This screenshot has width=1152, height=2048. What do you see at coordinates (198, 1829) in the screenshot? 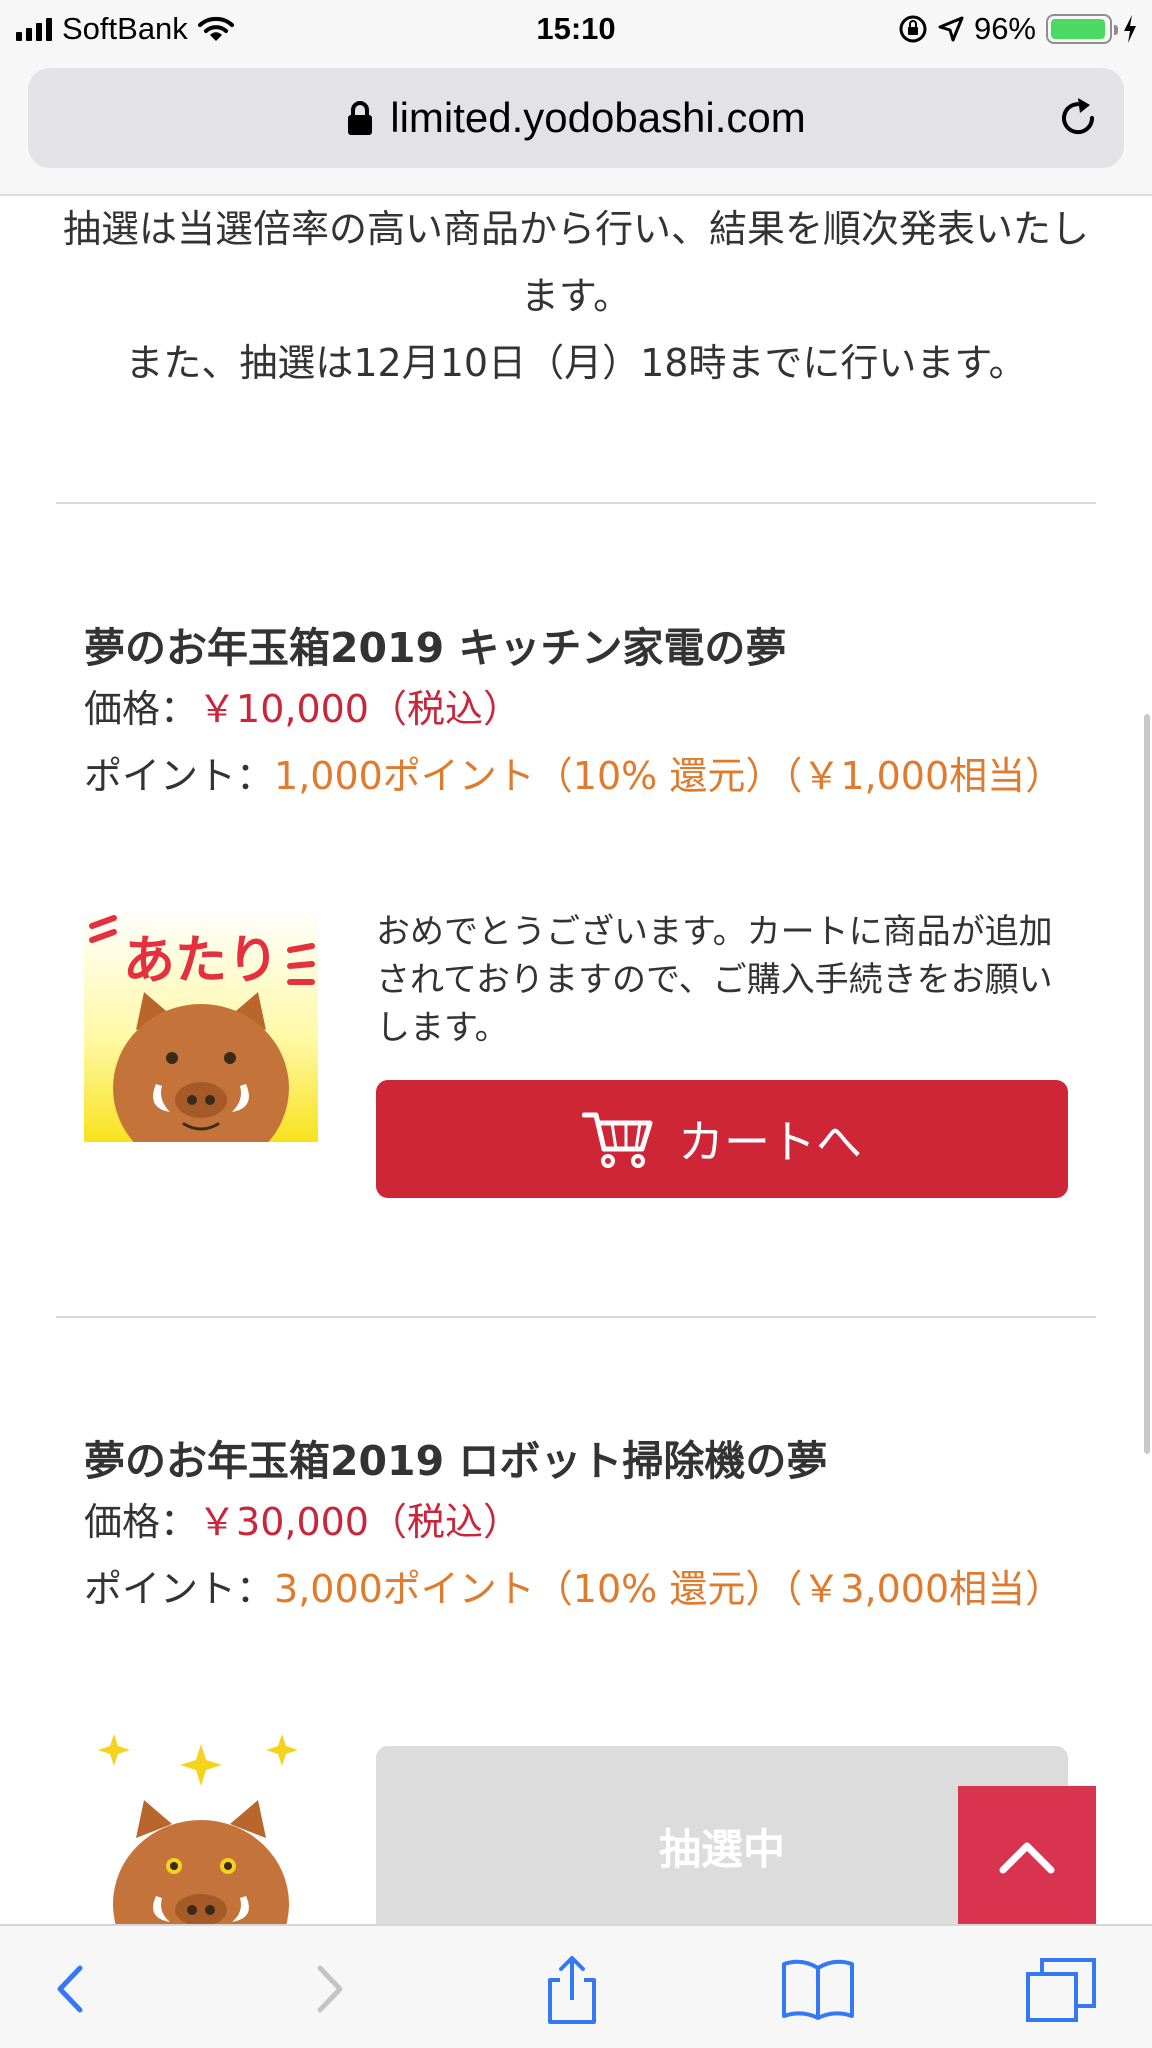
I see `sparkle-boar-image` at bounding box center [198, 1829].